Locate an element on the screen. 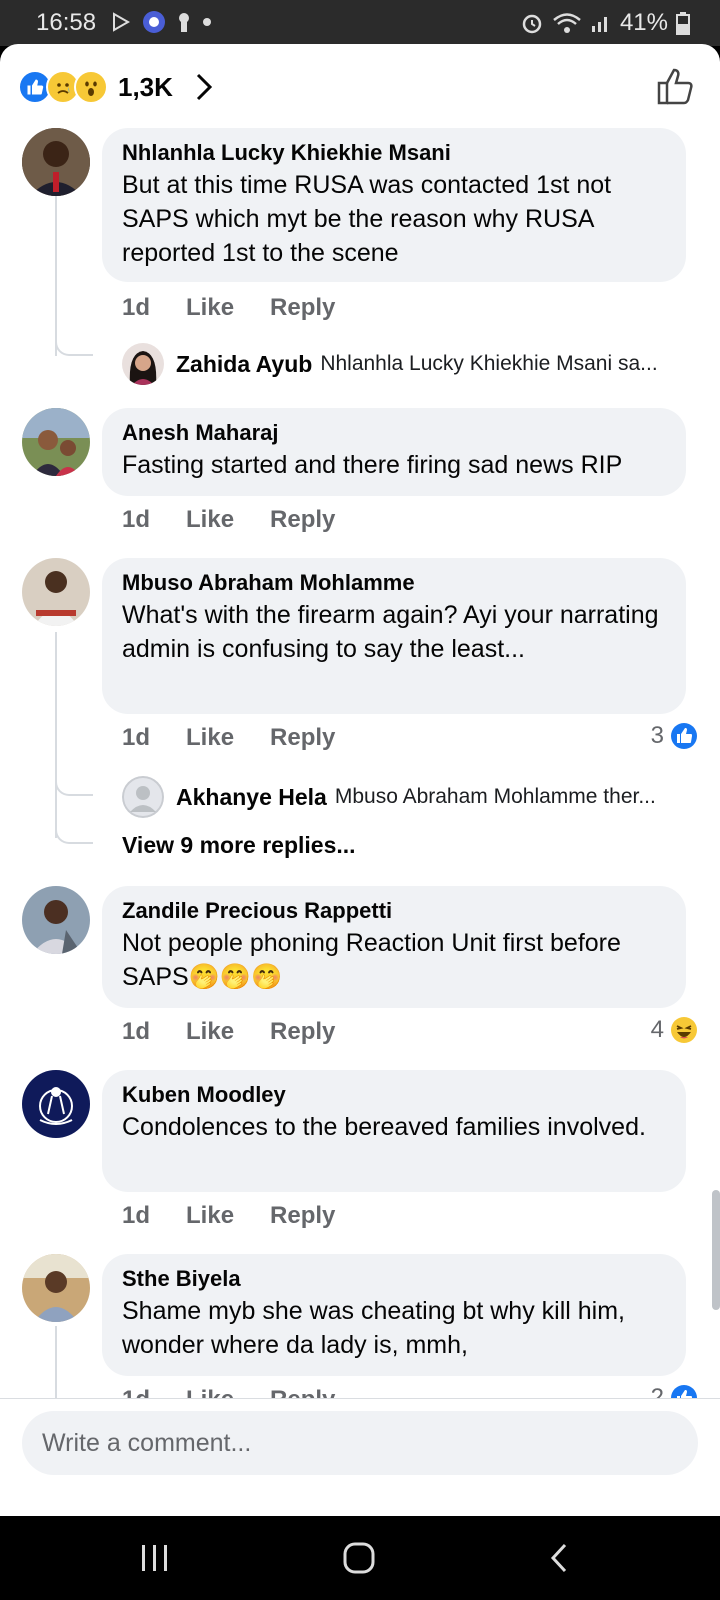  keyhole-icon is located at coordinates (184, 22).